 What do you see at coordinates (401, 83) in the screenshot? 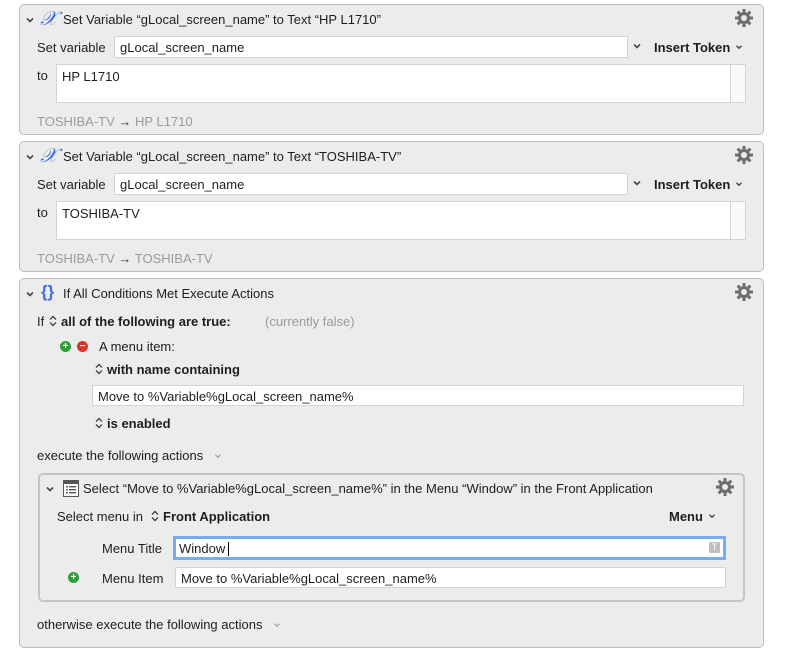
I see `text-value-area: HP L1710` at bounding box center [401, 83].